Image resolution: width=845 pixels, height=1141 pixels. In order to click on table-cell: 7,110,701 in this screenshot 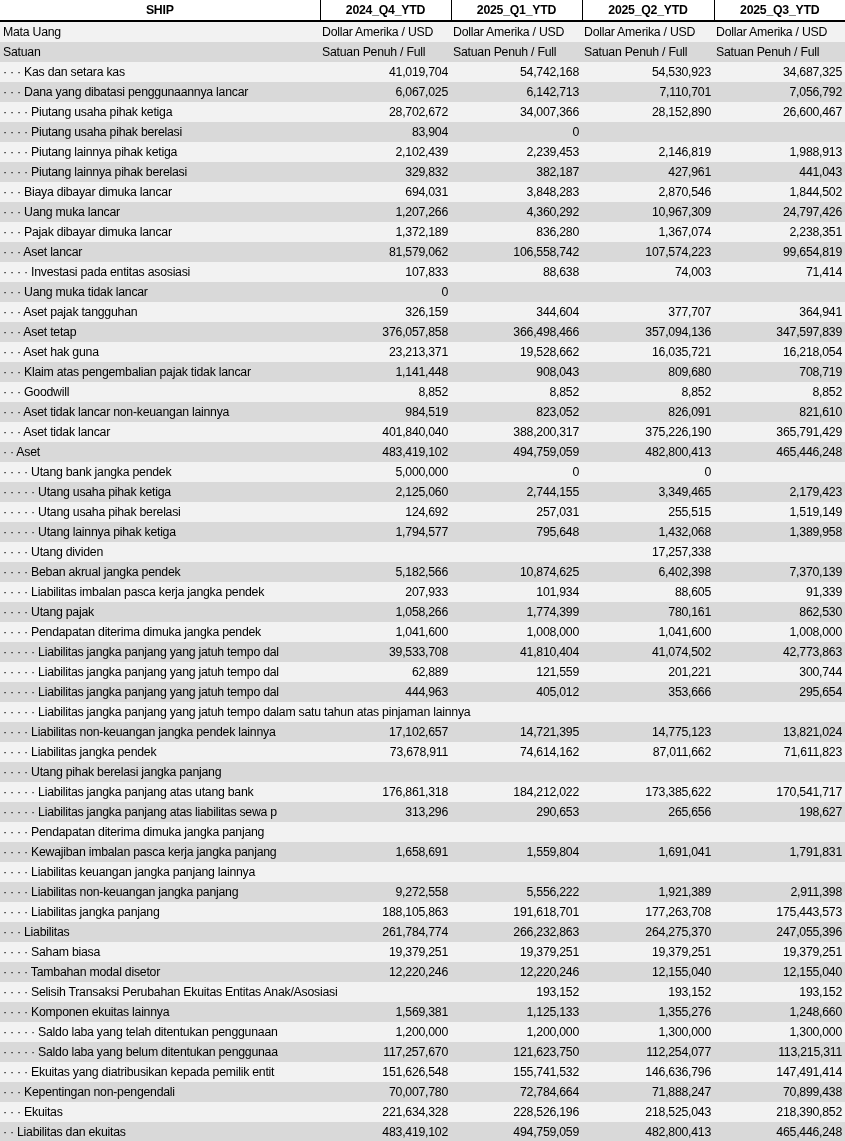, I will do `click(648, 92)`.